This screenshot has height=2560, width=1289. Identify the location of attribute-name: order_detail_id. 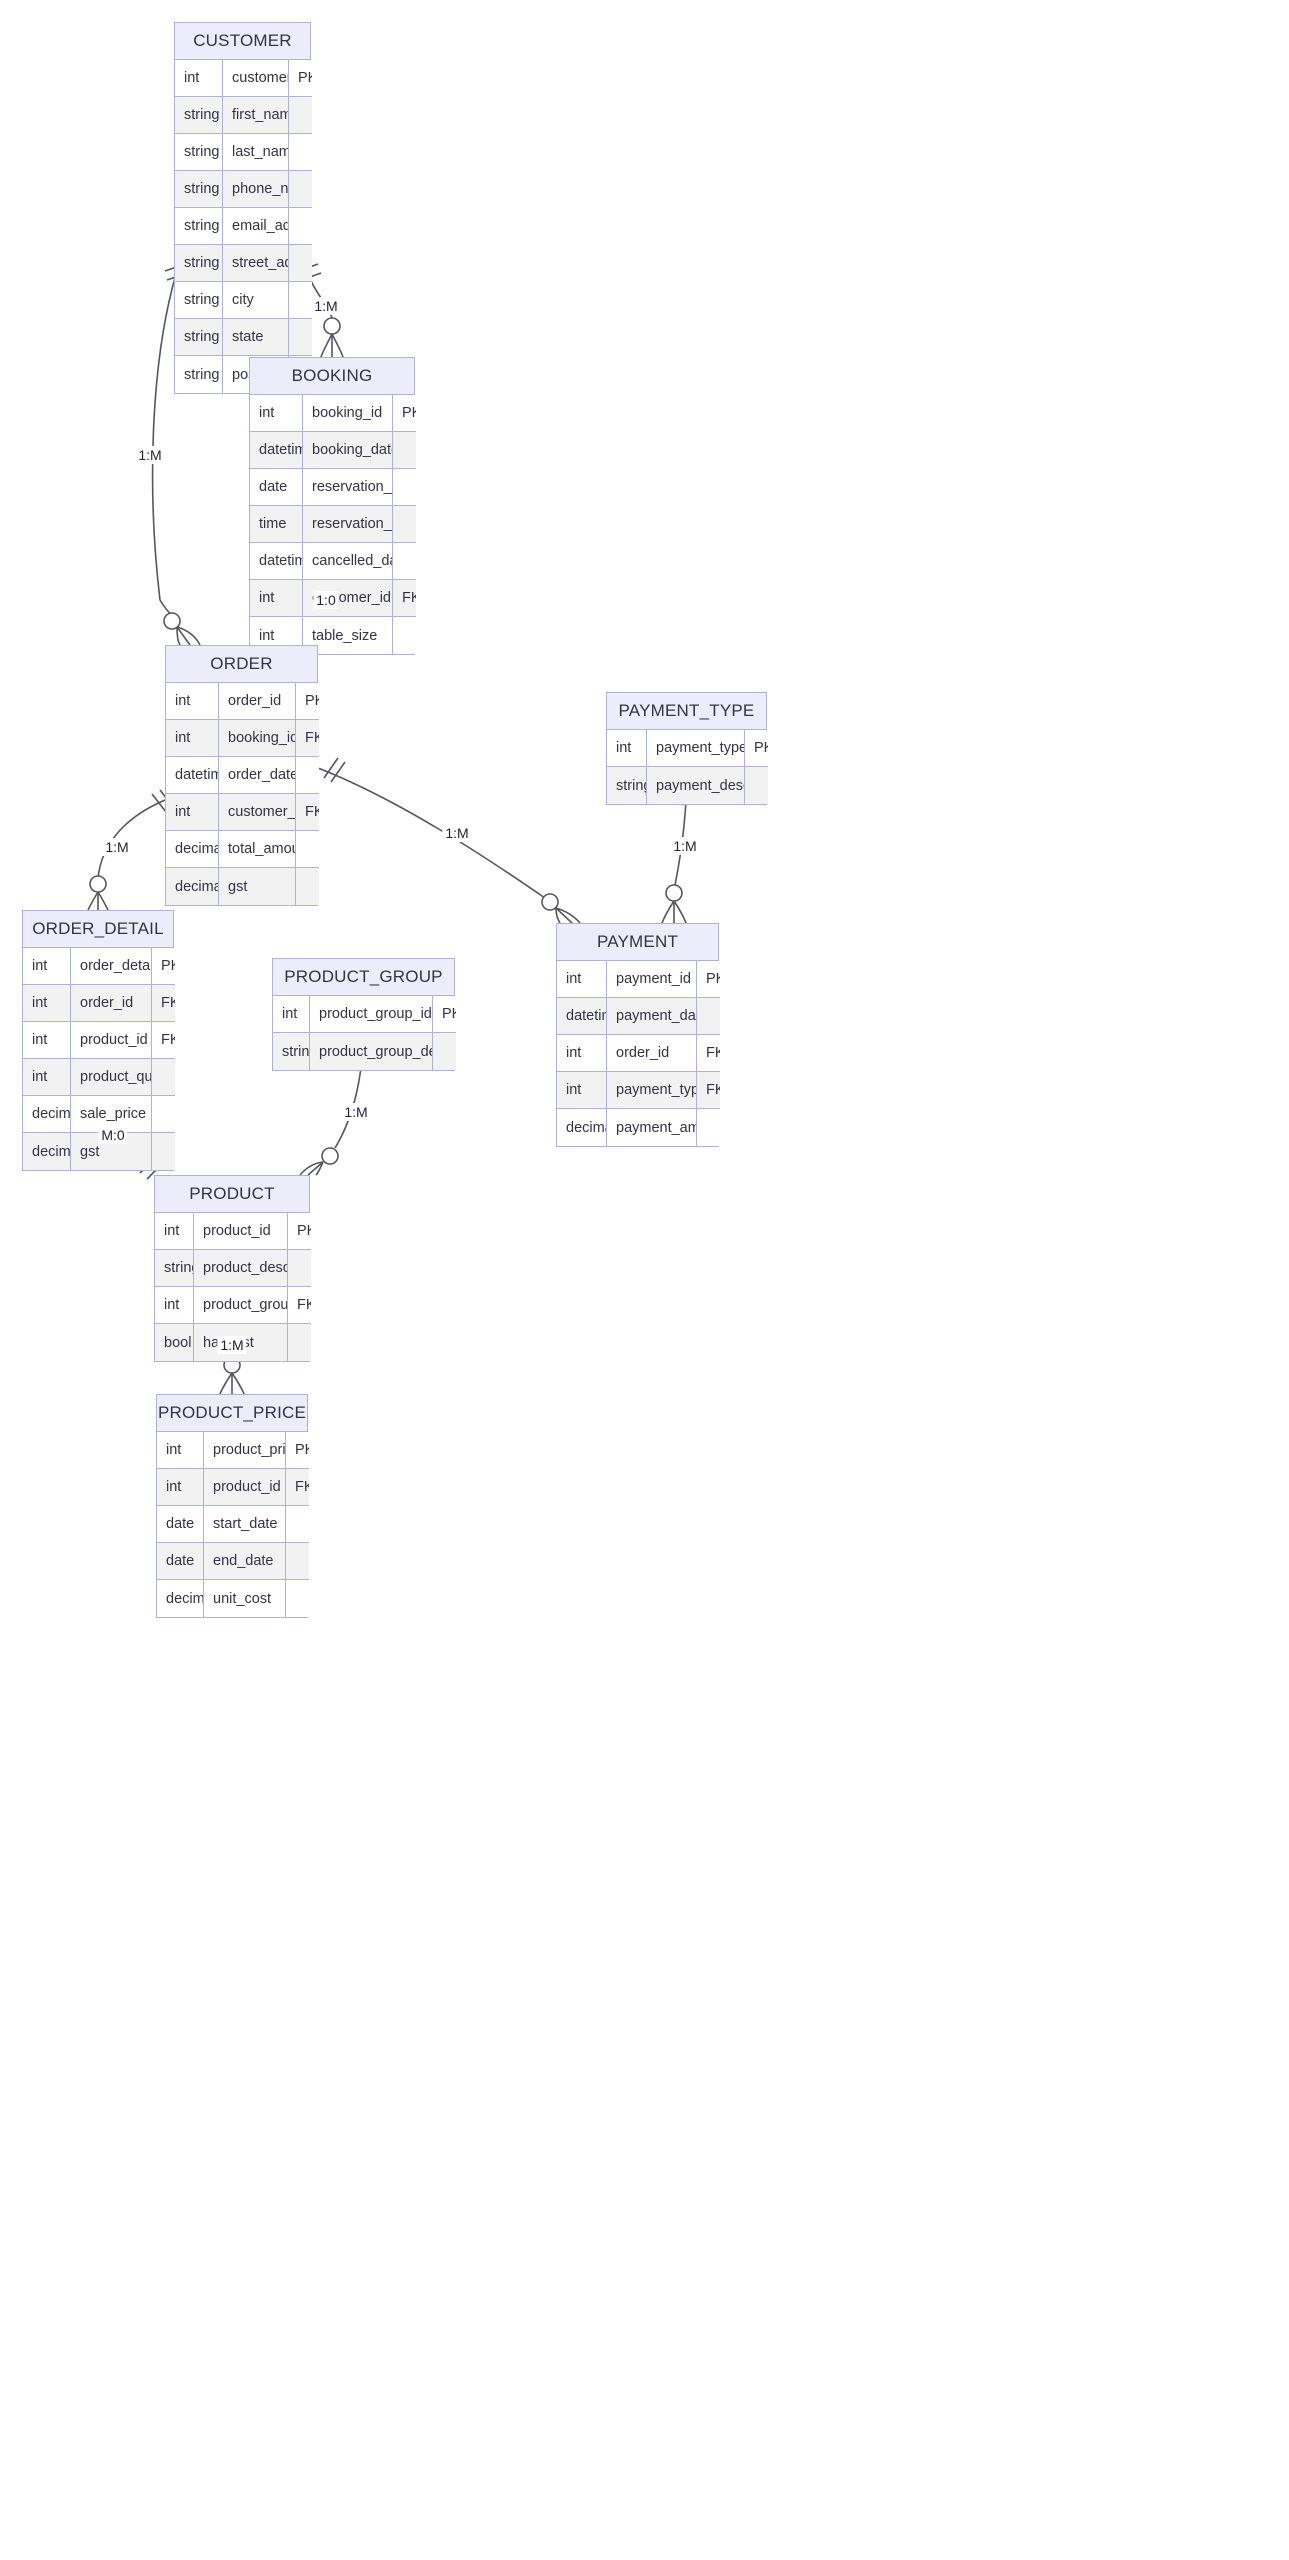
(111, 966).